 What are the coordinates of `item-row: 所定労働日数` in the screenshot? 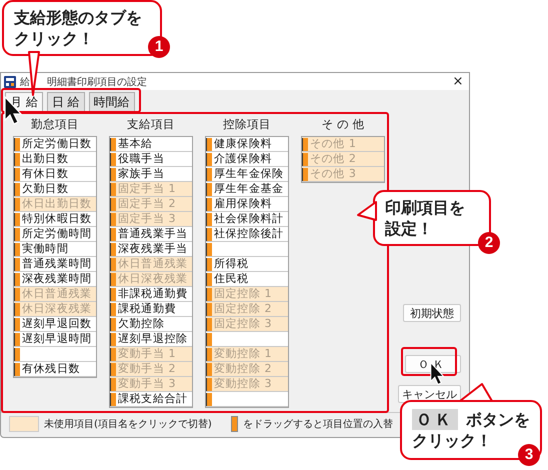 It's located at (55, 144).